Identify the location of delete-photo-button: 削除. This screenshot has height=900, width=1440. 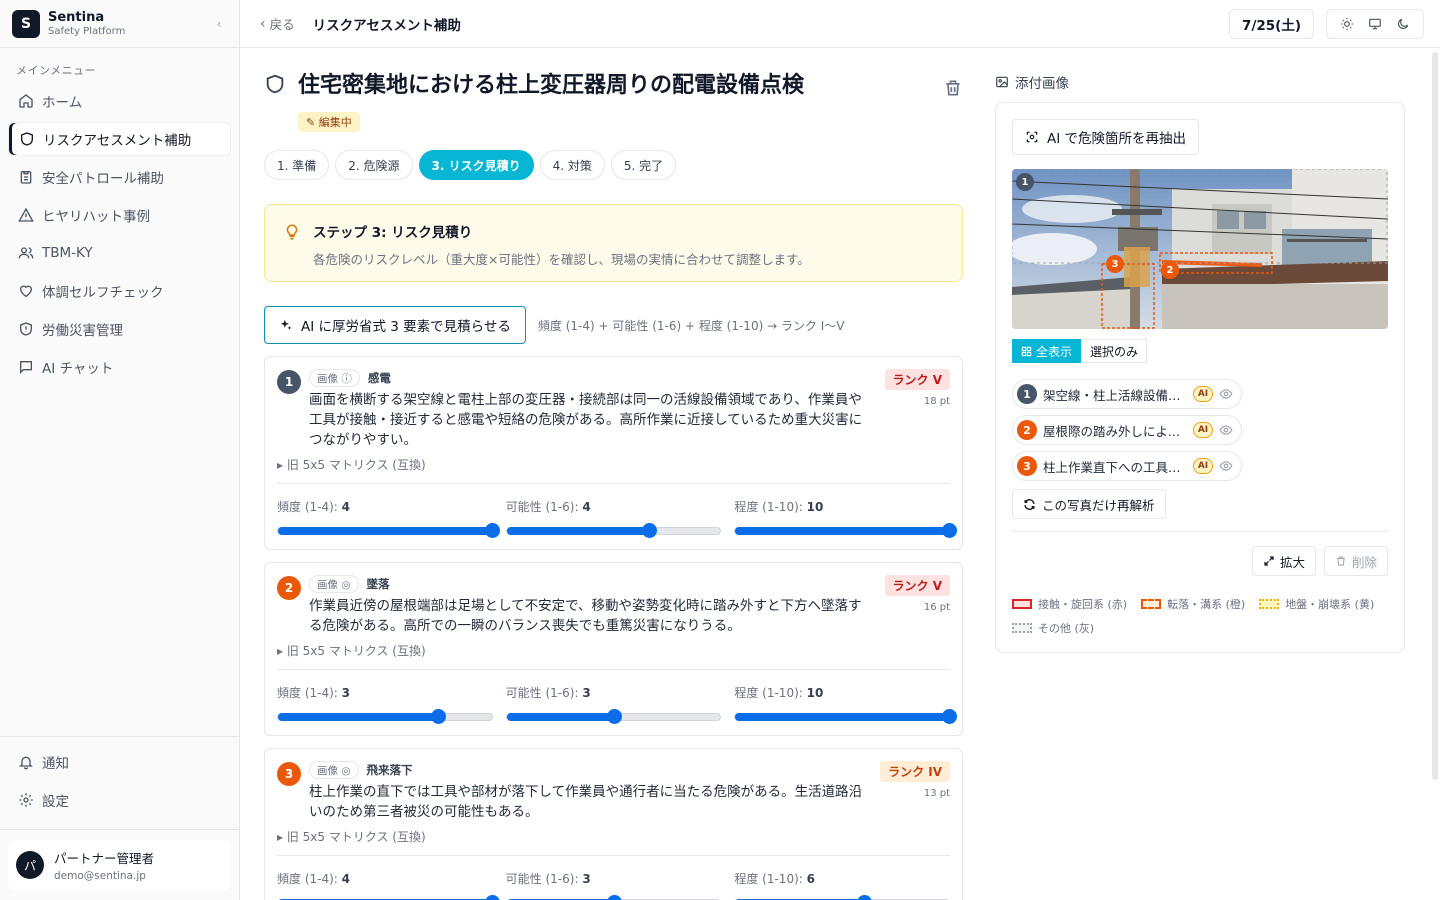
(1355, 561).